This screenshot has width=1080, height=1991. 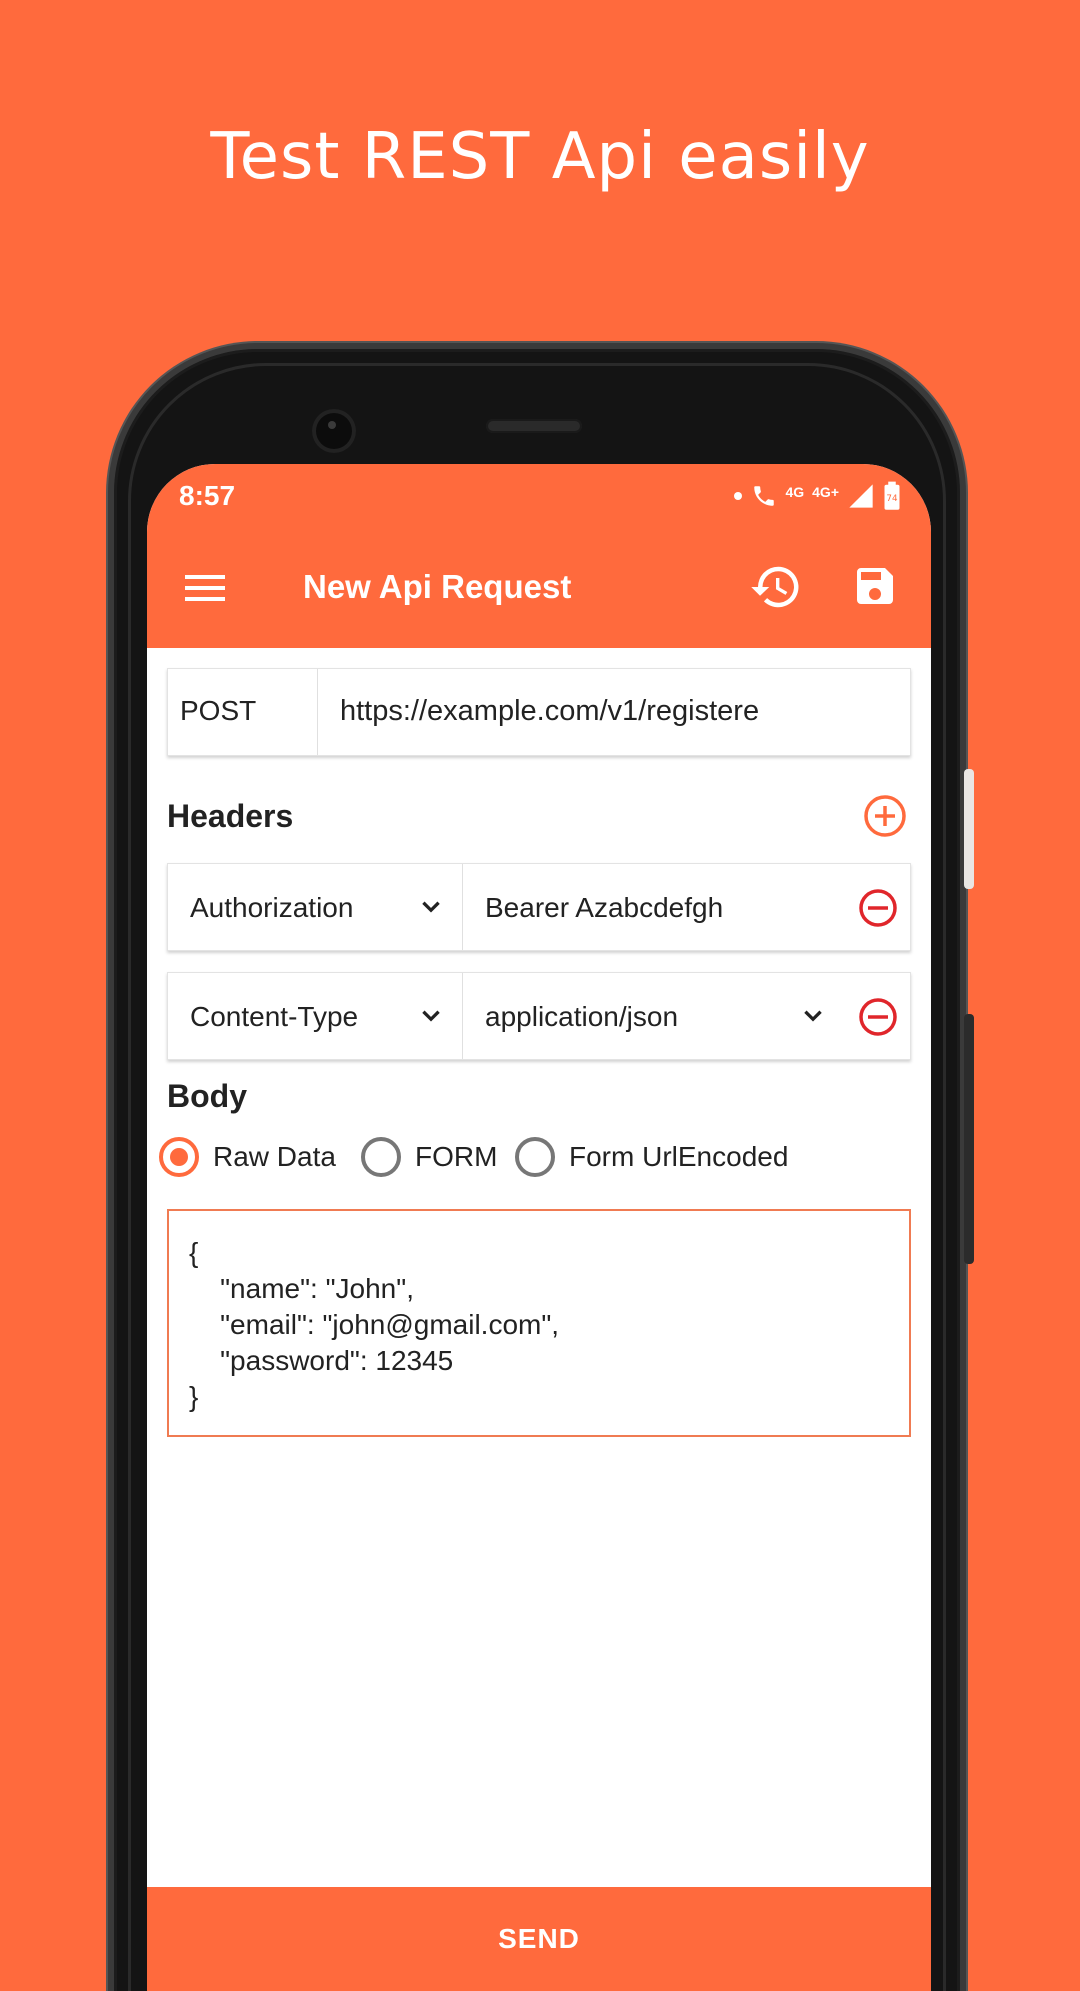 I want to click on signal-icon, so click(x=861, y=496).